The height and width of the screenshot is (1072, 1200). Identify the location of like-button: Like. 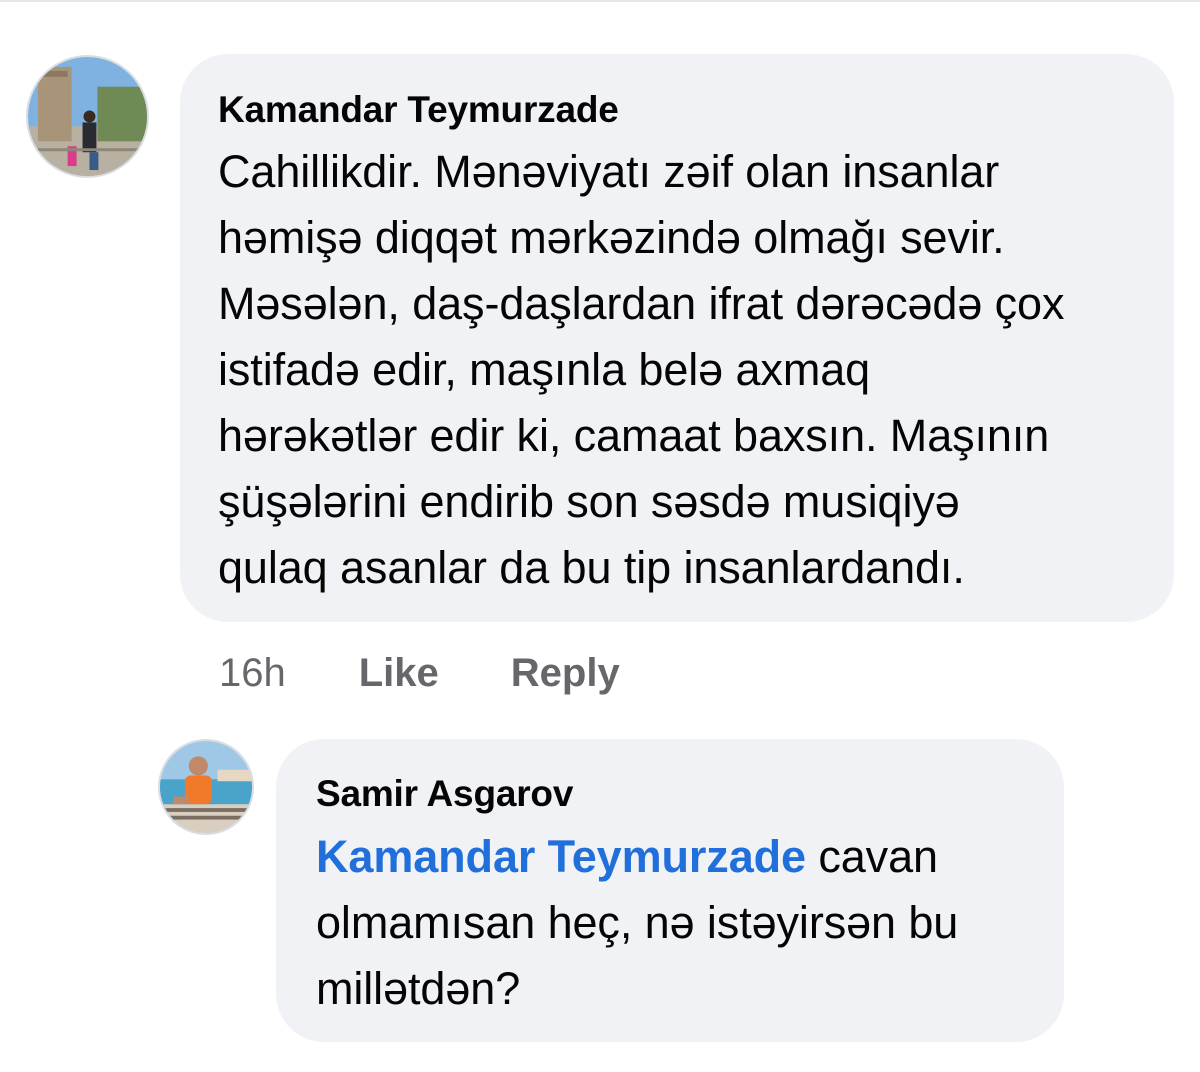
(399, 673).